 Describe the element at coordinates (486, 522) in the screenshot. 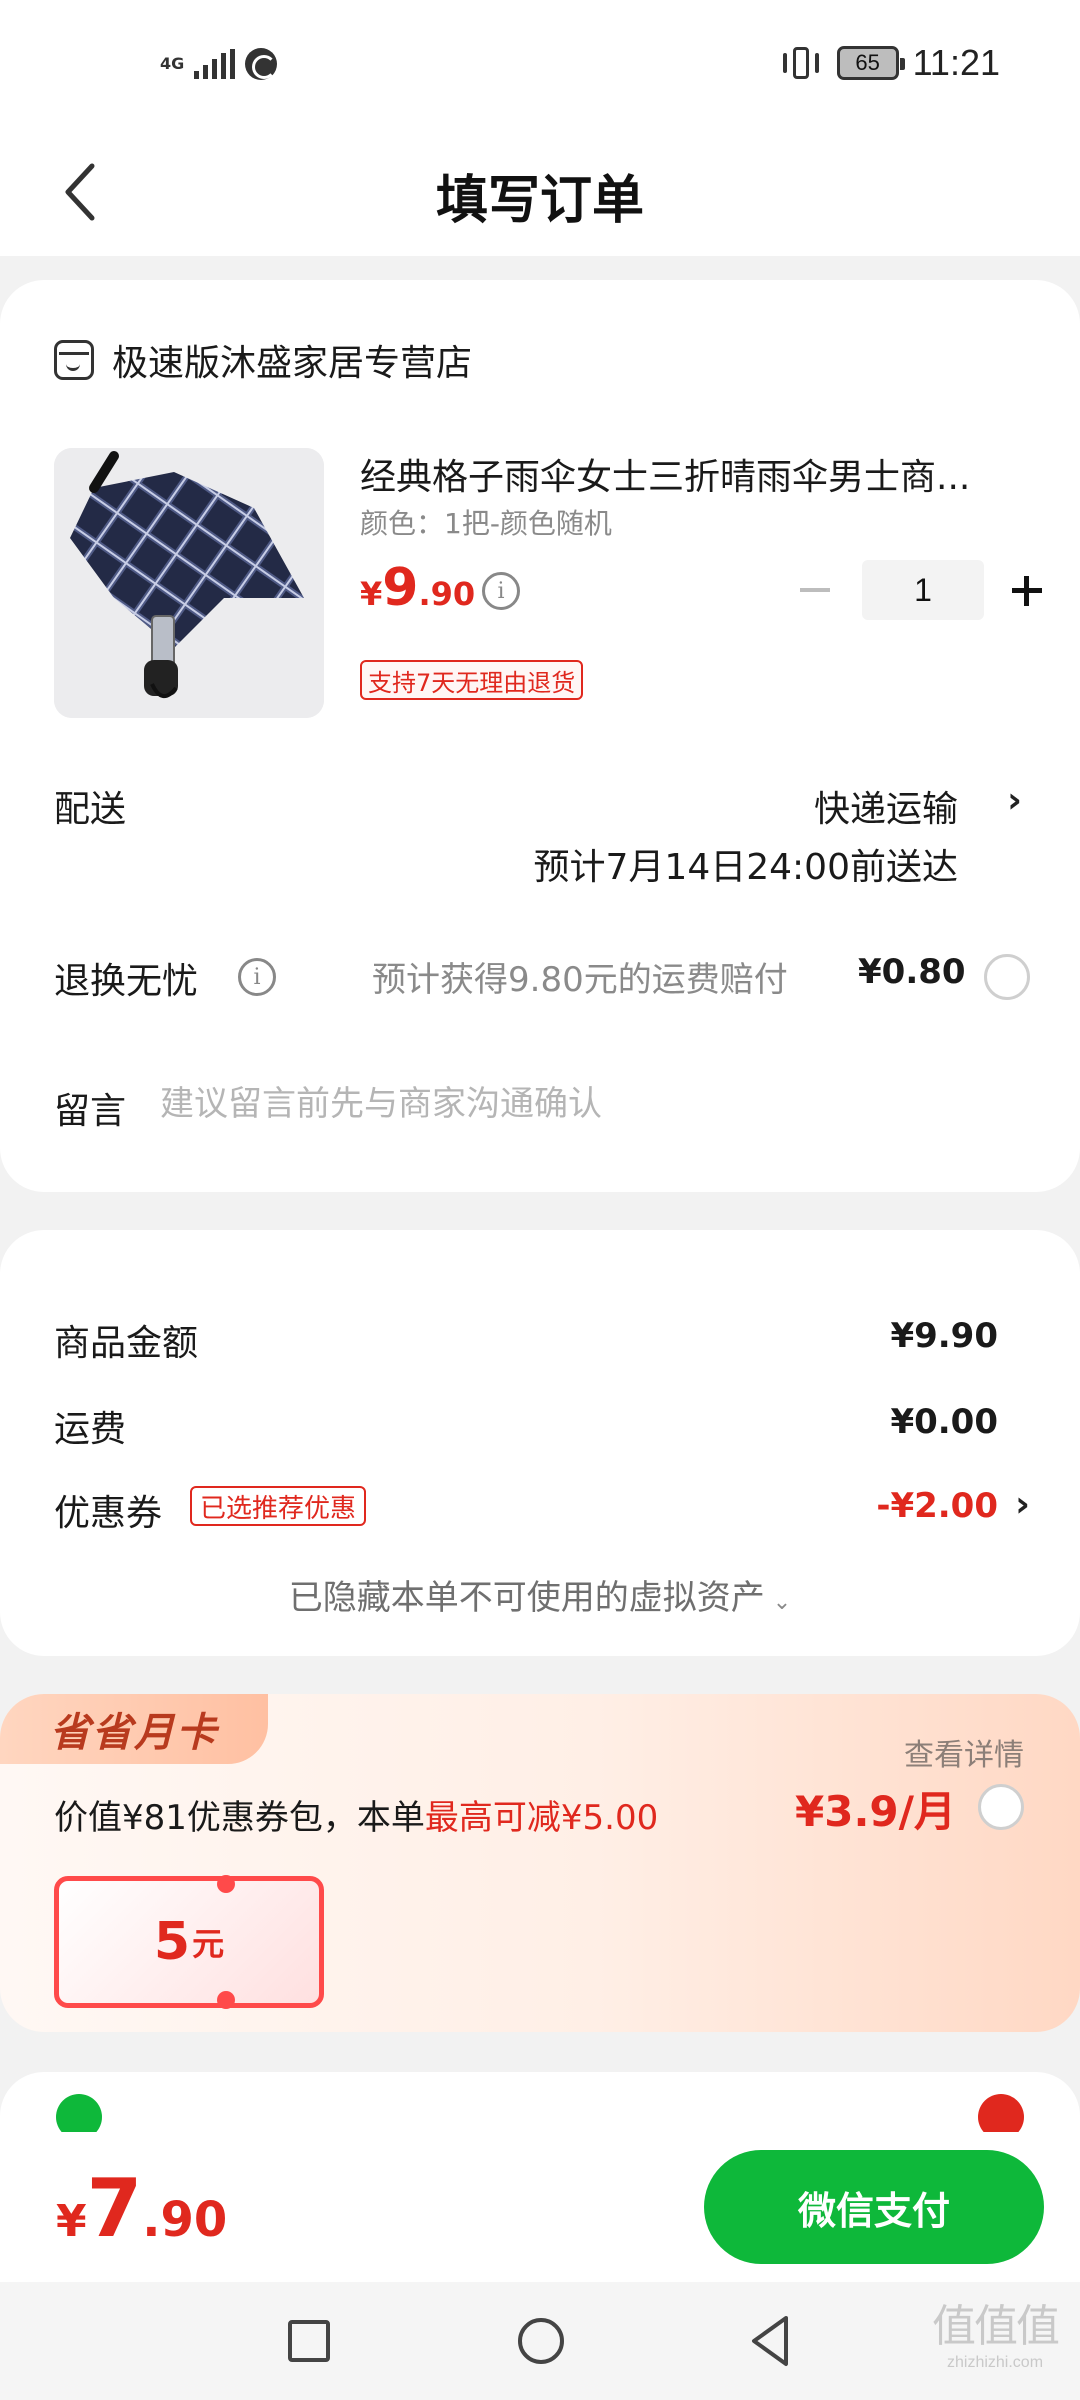

I see `product-spec: 颜色：1把-颜色随机` at that location.